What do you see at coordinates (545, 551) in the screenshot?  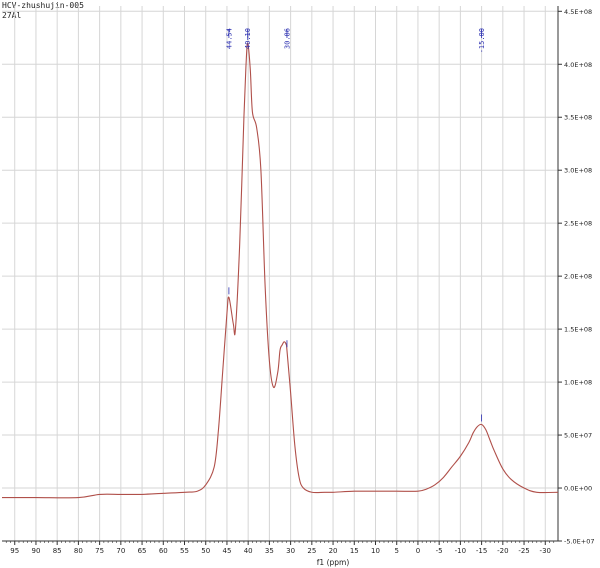 I see `x-tick-label: -30` at bounding box center [545, 551].